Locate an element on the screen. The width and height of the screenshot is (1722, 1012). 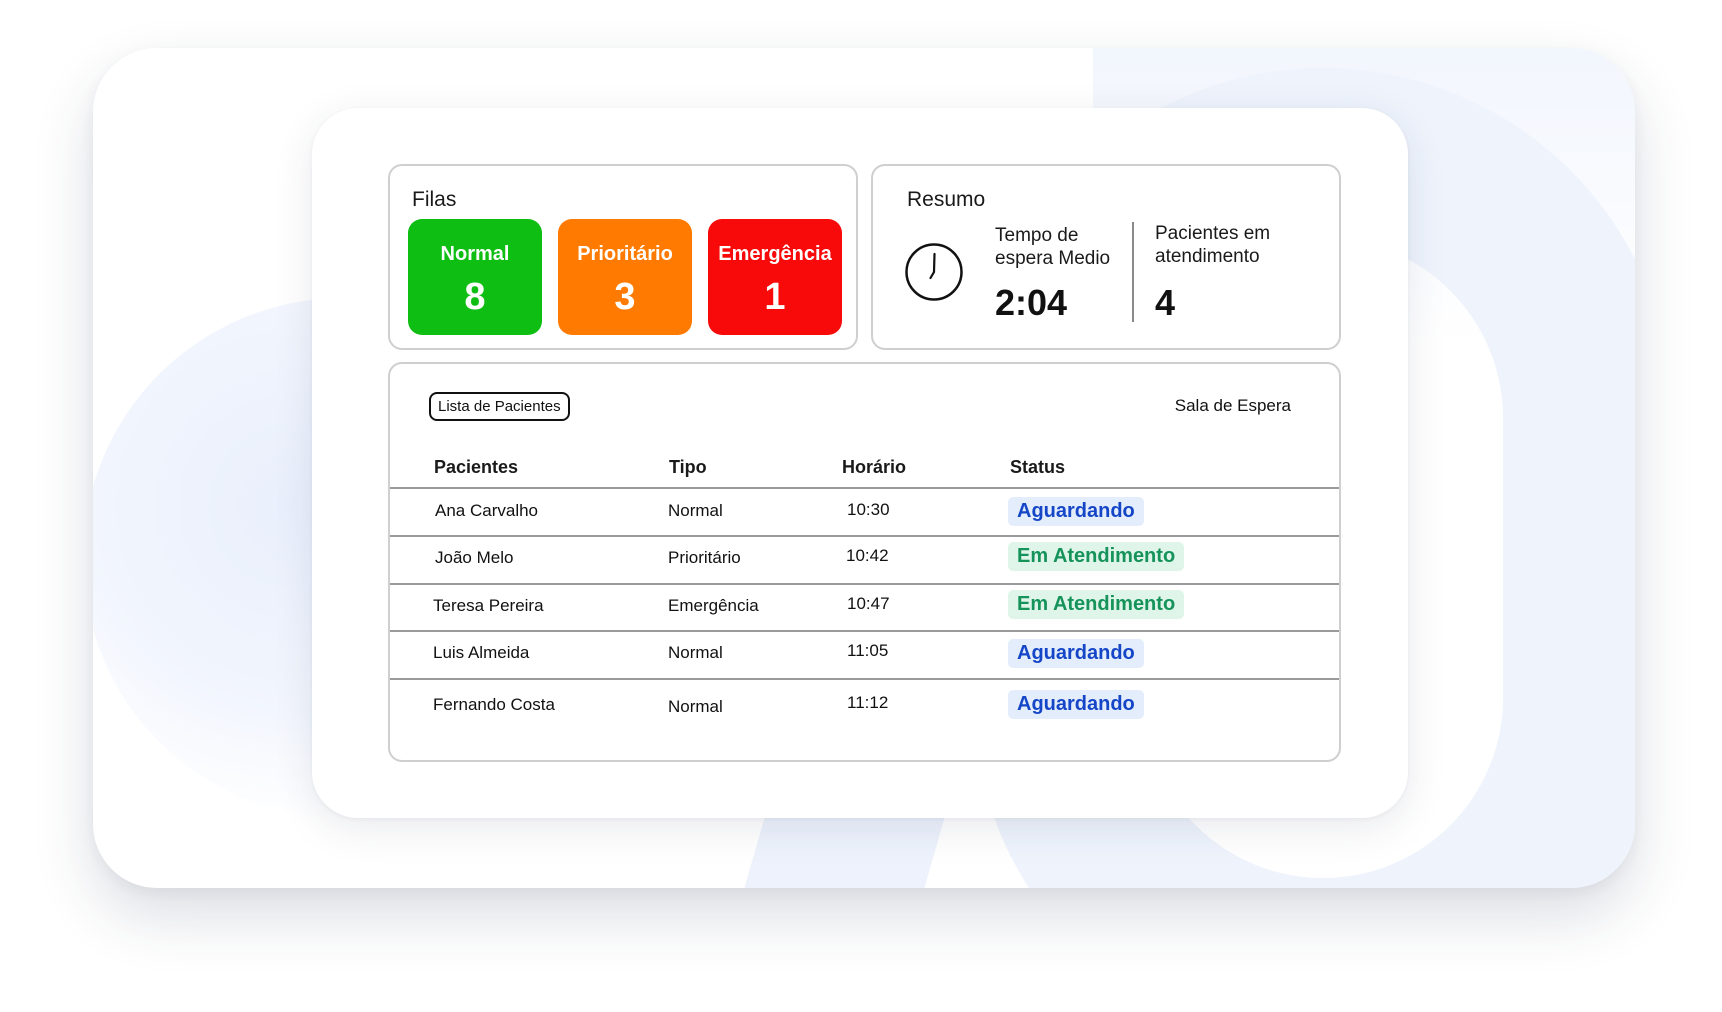
queue-count: 8 is located at coordinates (475, 297).